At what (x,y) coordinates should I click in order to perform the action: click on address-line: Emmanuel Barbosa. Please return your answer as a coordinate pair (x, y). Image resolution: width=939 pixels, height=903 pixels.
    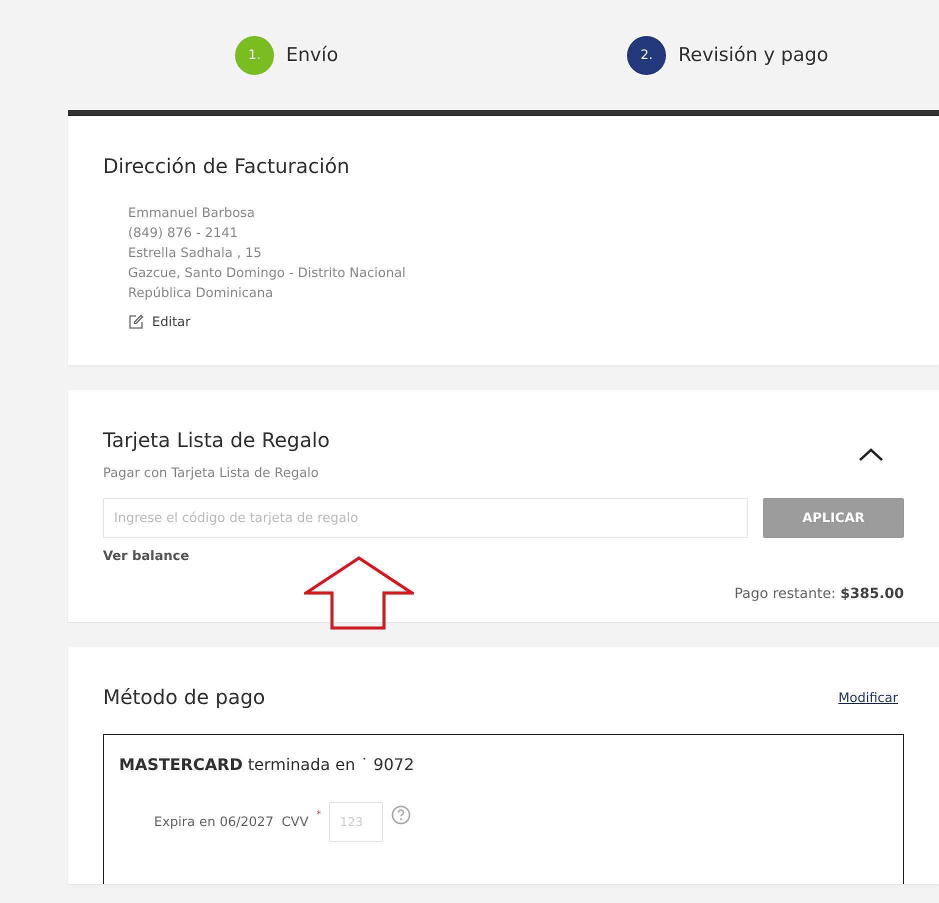
    Looking at the image, I should click on (192, 214).